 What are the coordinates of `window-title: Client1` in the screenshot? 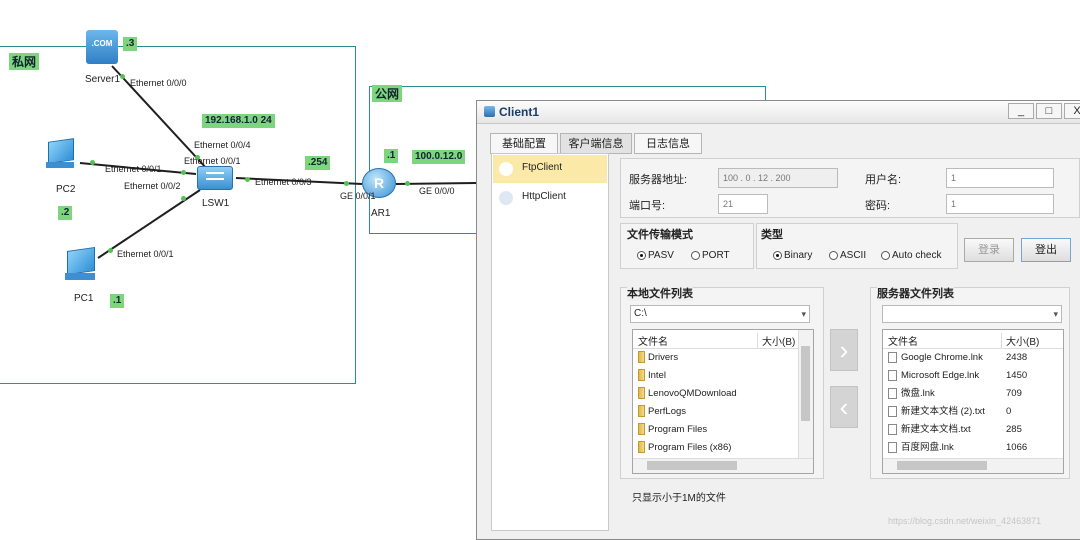 It's located at (519, 112).